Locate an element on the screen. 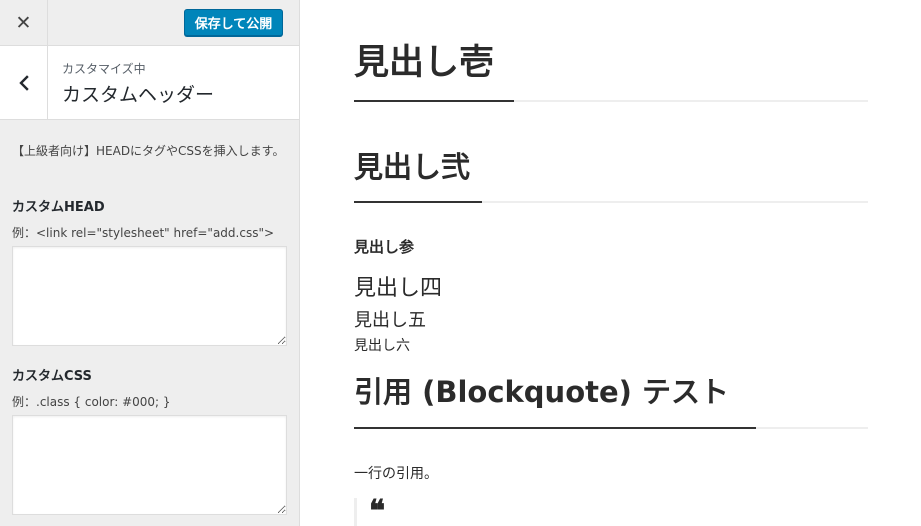 The width and height of the screenshot is (921, 526). section-header: カスタマイズ中 カスタムヘッダー is located at coordinates (149, 83).